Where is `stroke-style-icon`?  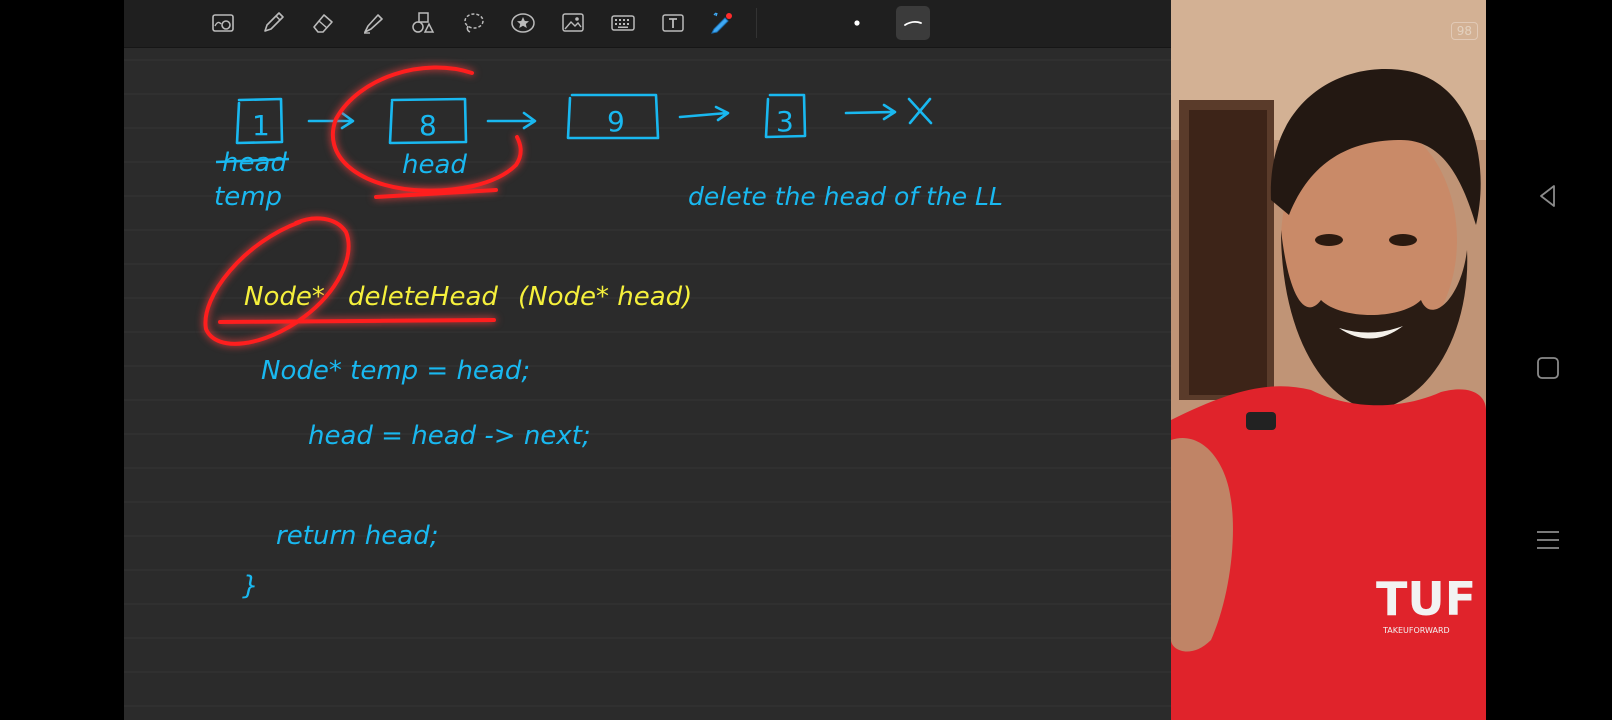 stroke-style-icon is located at coordinates (913, 23).